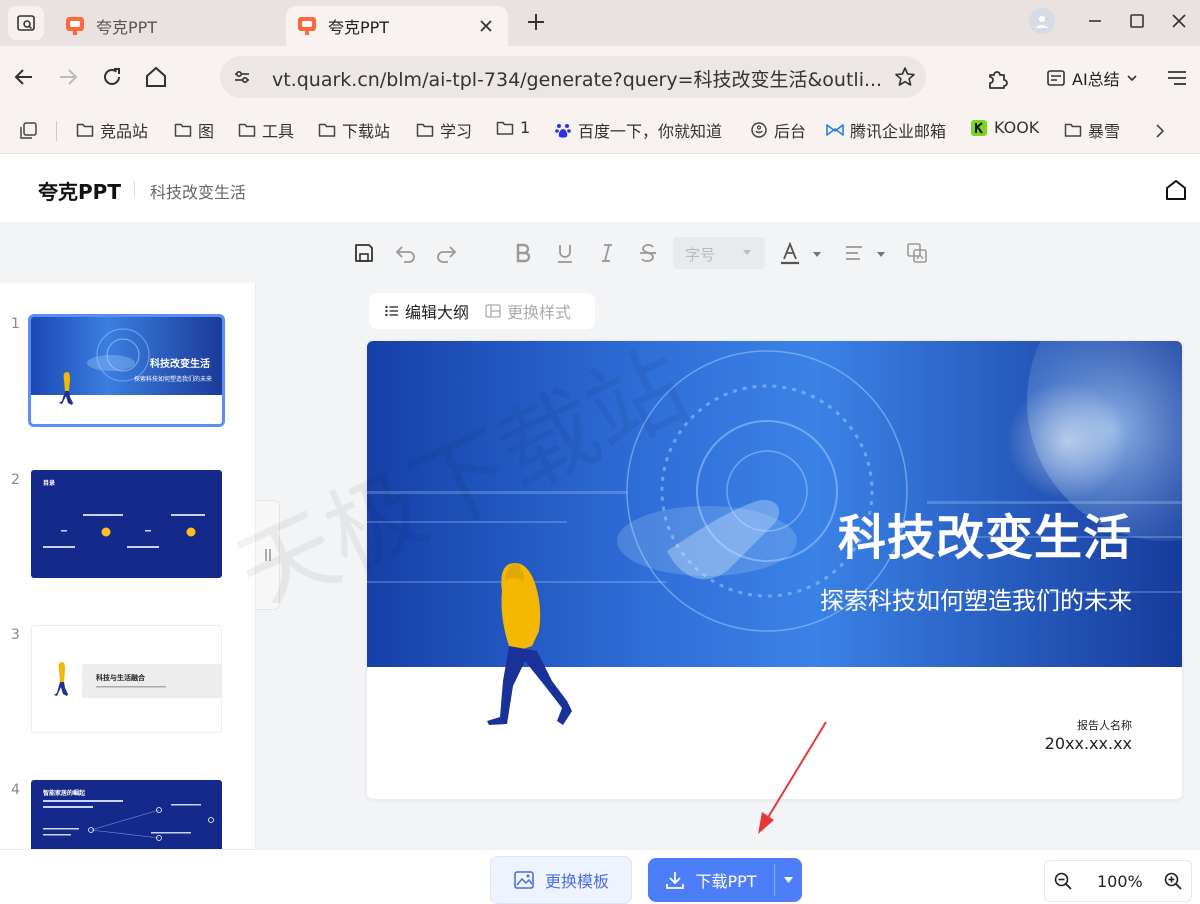 Image resolution: width=1200 pixels, height=904 pixels. I want to click on slide-thumbnail-3: 科技与生活融合, so click(126, 679).